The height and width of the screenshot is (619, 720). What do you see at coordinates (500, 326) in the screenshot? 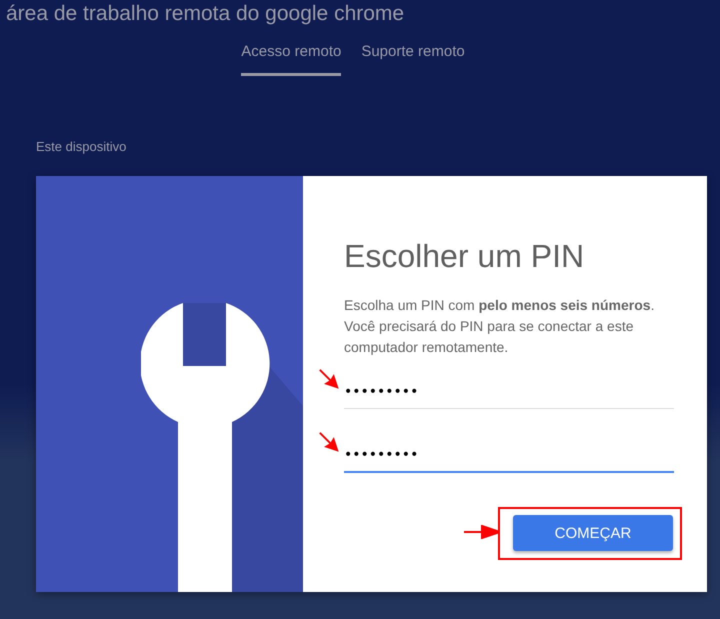
I see `description-text: Escolha um PIN com pelo menos seis números. Você precisará do PIN para se conectar a este computador remotamente.` at bounding box center [500, 326].